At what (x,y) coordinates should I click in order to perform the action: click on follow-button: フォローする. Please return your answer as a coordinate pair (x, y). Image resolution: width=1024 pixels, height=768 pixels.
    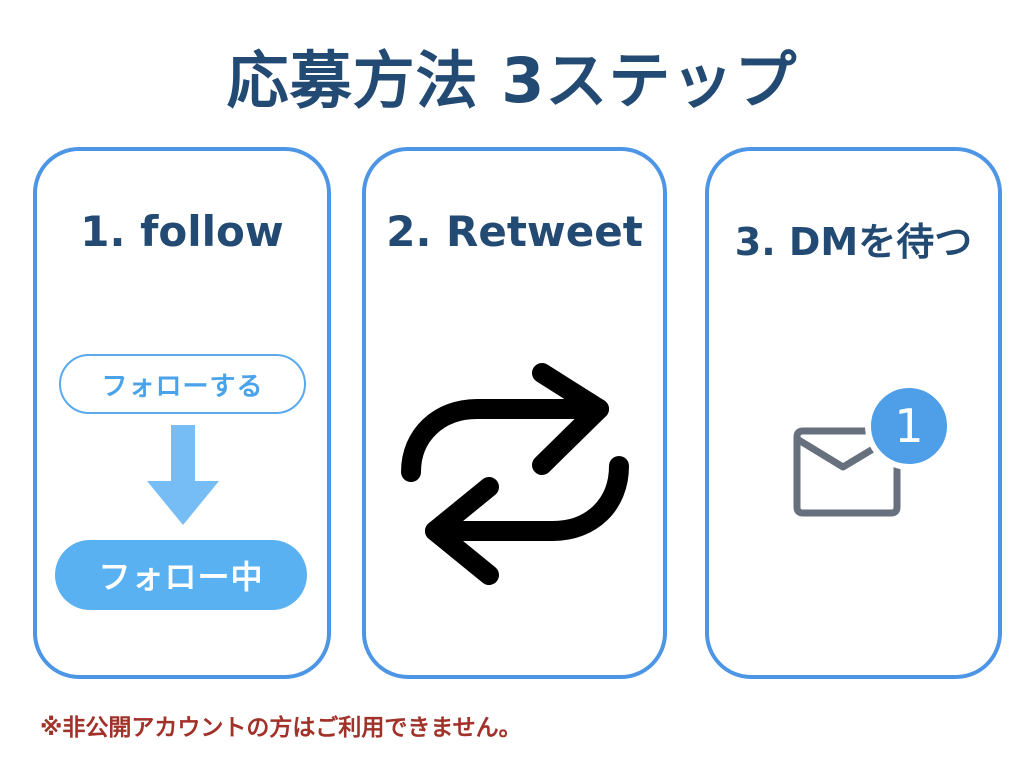
    Looking at the image, I should click on (182, 384).